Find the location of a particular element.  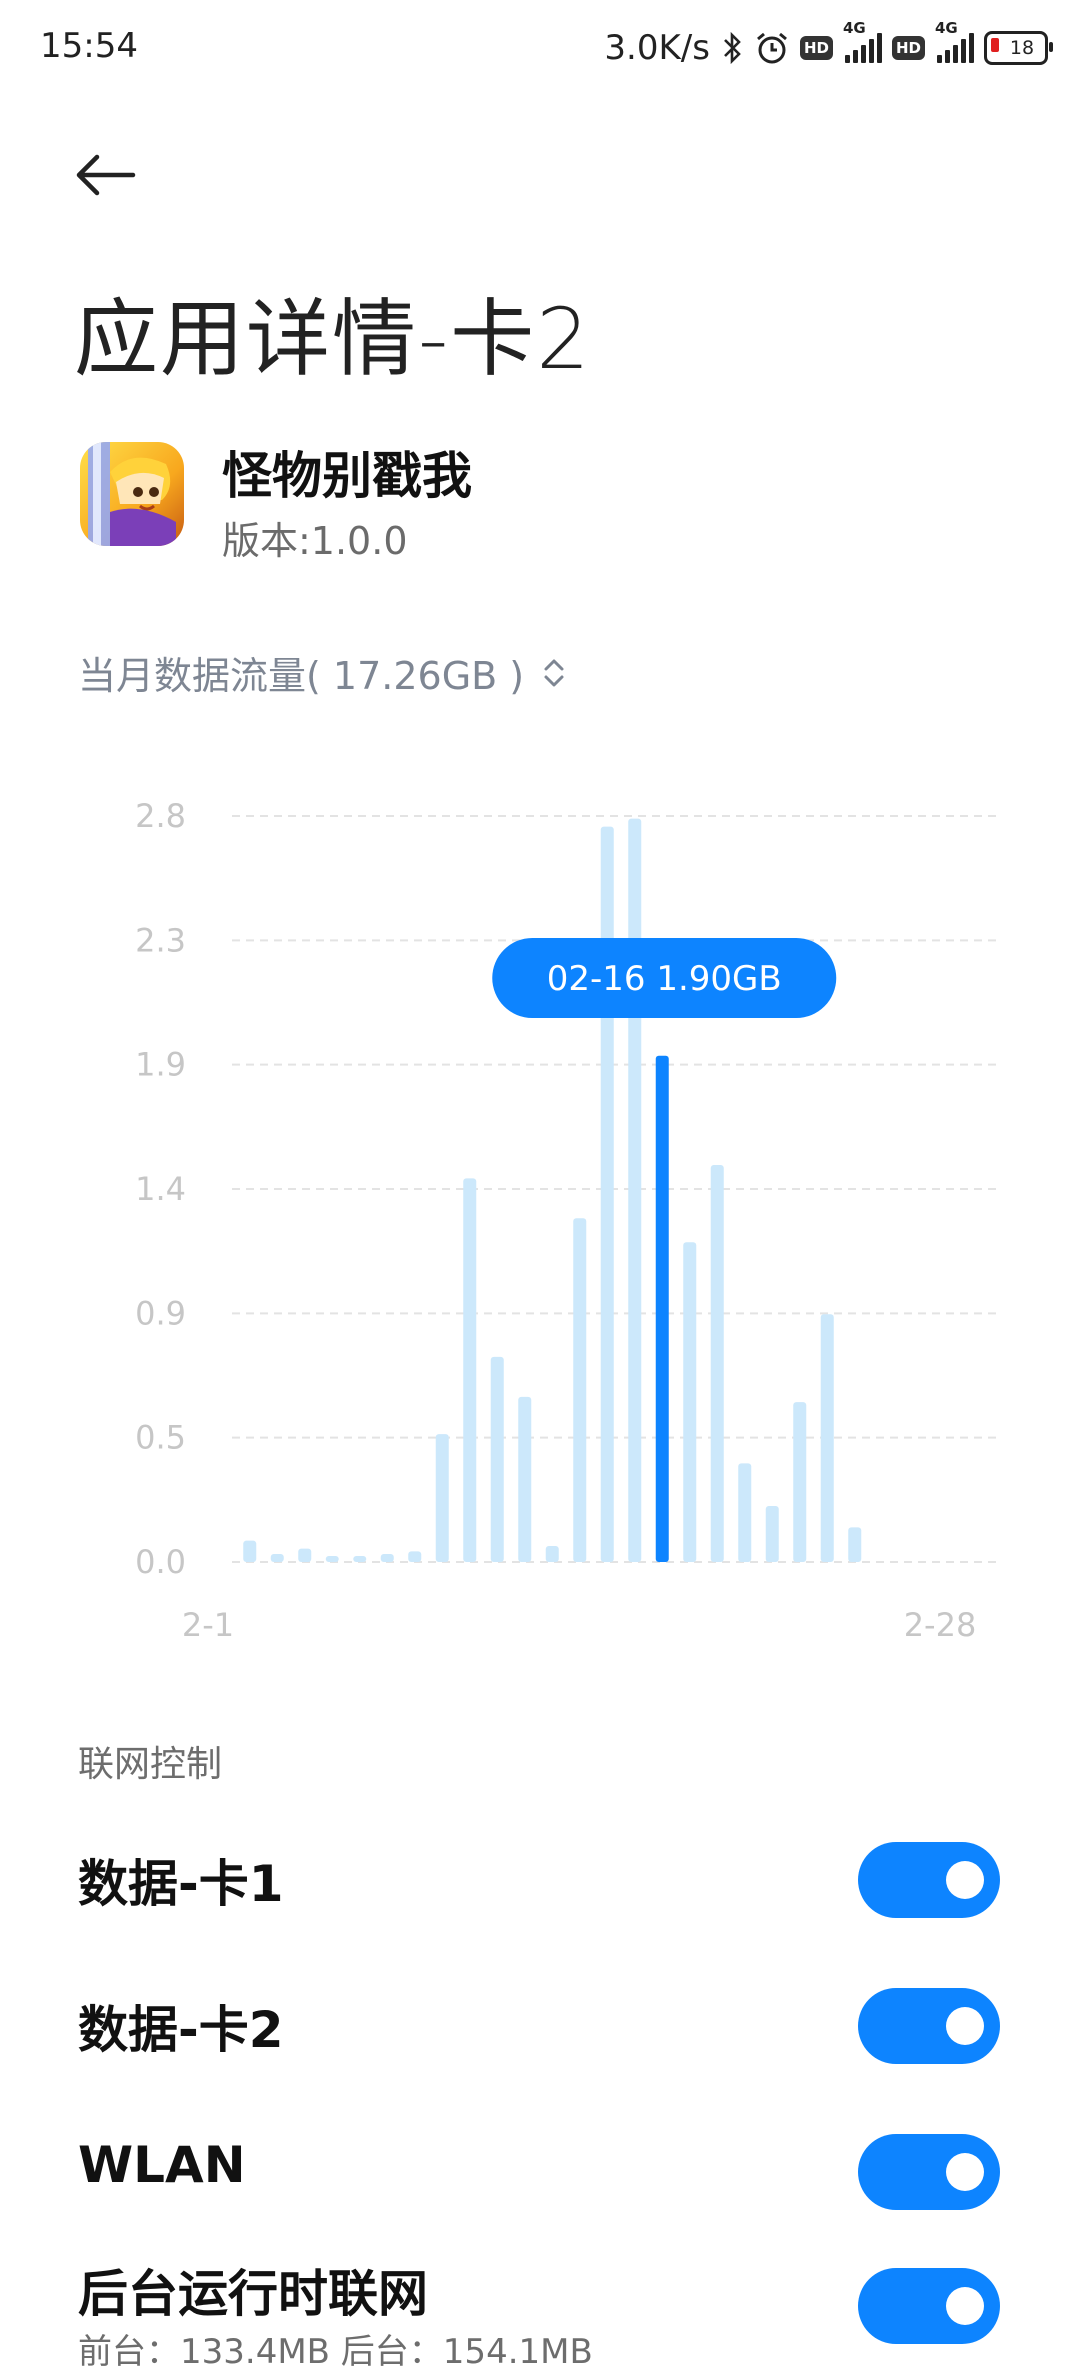

network-speed: 3.0K/s is located at coordinates (657, 48).